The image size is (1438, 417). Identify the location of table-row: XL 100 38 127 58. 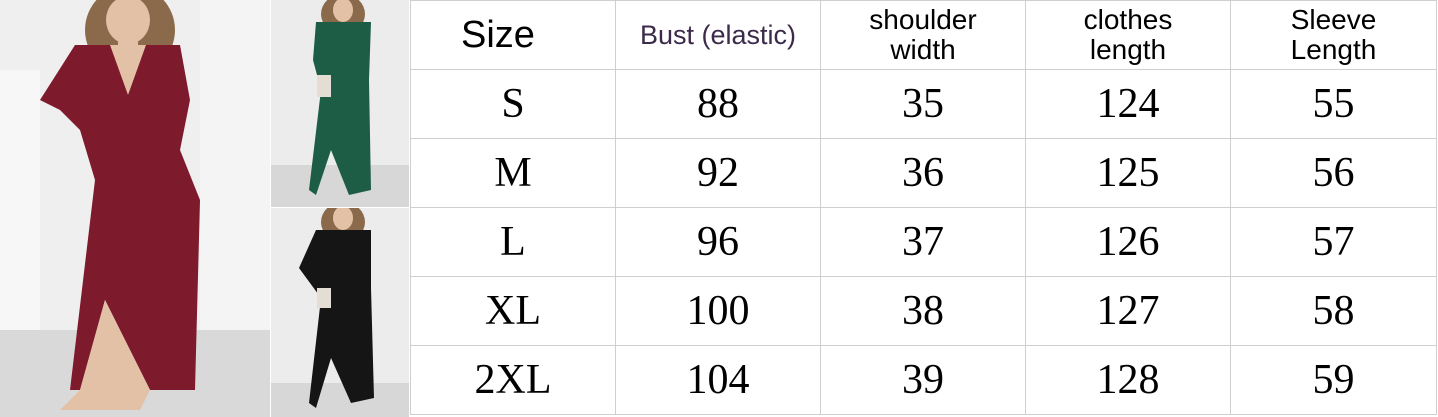
(923, 311).